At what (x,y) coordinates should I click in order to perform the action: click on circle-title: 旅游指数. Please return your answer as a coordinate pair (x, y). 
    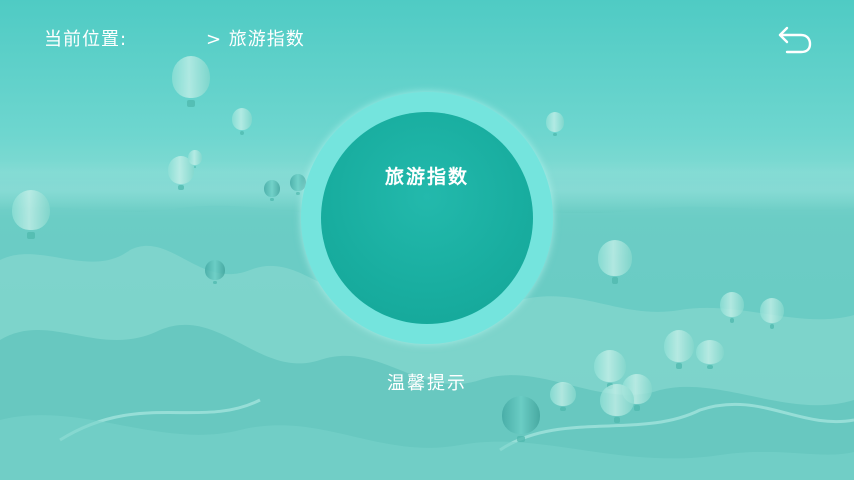
    Looking at the image, I should click on (426, 177).